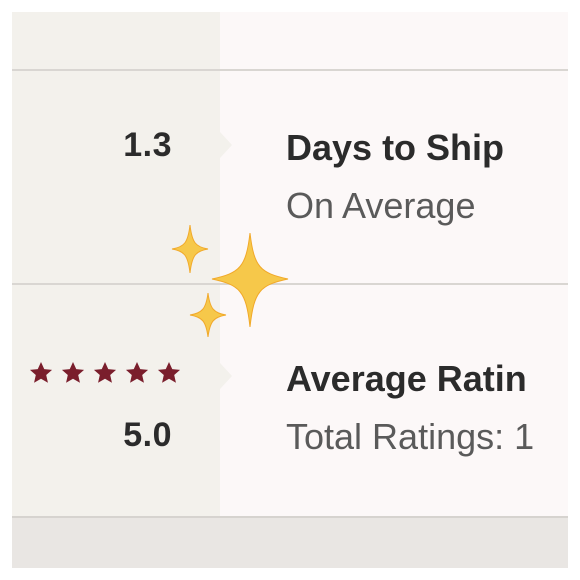 The image size is (580, 580). Describe the element at coordinates (406, 378) in the screenshot. I see `average-rating-title: Average Ratin` at that location.